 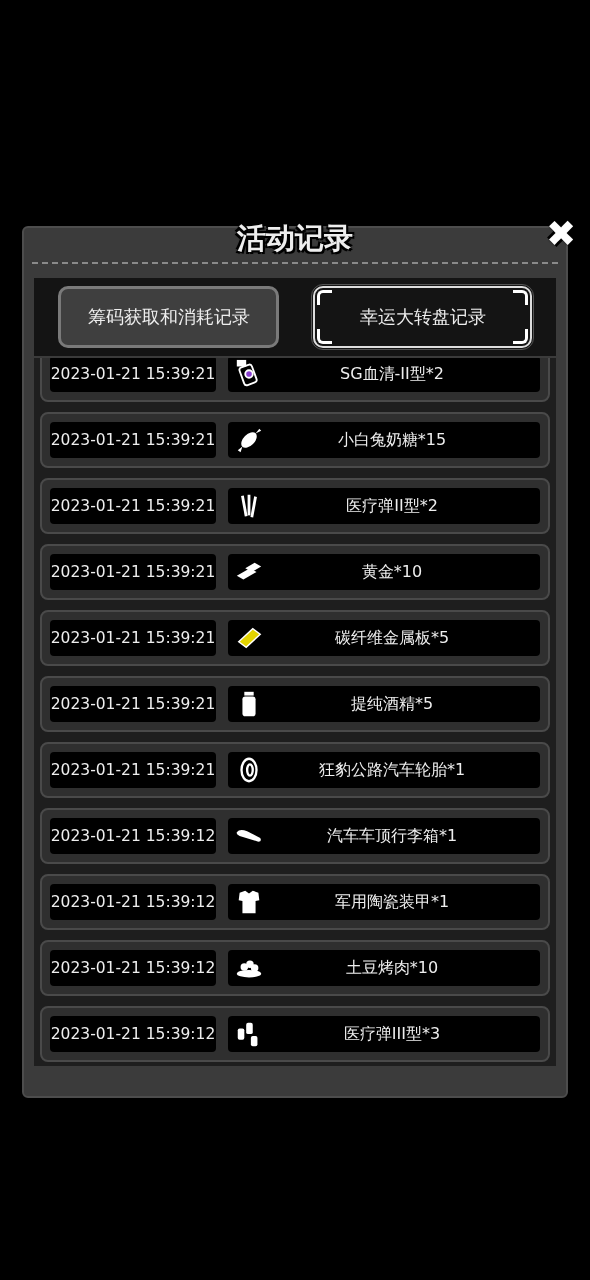 I want to click on item-name: 土豆烤肉*10, so click(x=392, y=968).